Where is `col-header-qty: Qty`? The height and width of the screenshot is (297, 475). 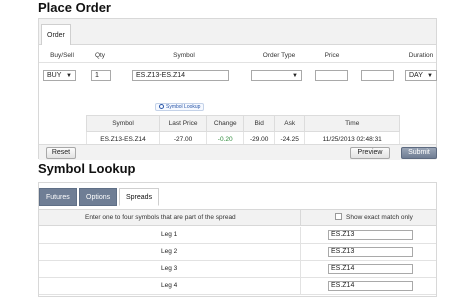 col-header-qty: Qty is located at coordinates (100, 55).